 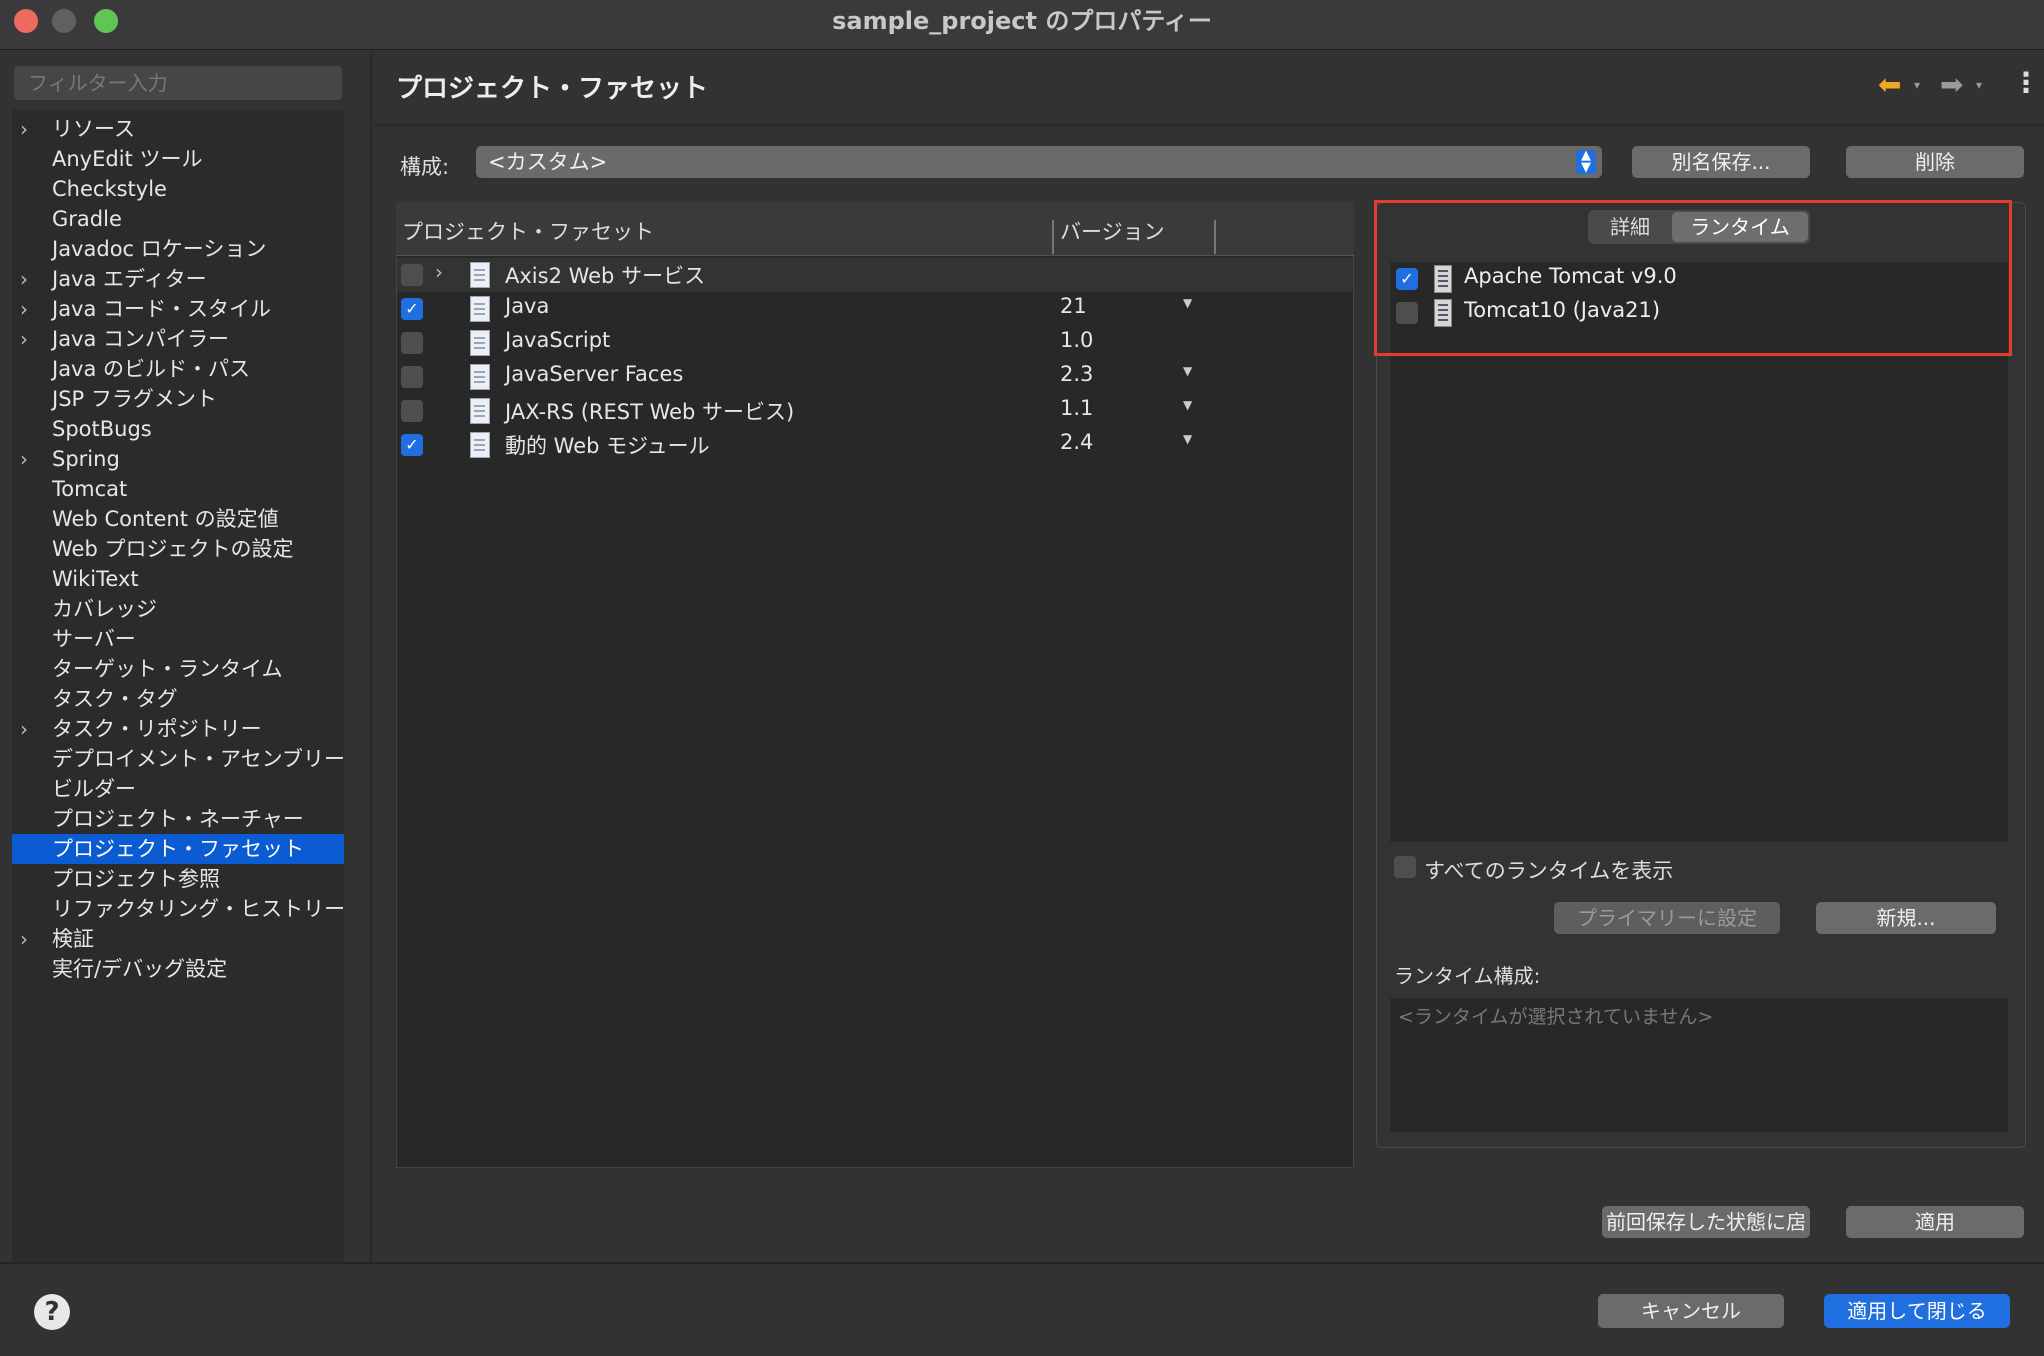 What do you see at coordinates (178, 339) in the screenshot?
I see `sidebar-item: › Java コンパイラー` at bounding box center [178, 339].